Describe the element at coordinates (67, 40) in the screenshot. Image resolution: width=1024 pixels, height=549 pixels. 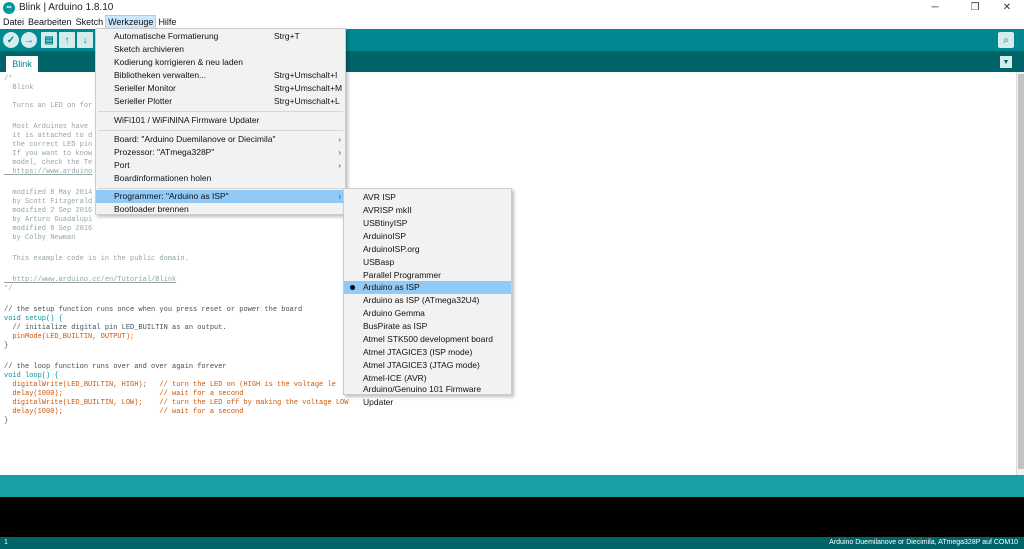
I see `open-sketch-icon: ↑` at that location.